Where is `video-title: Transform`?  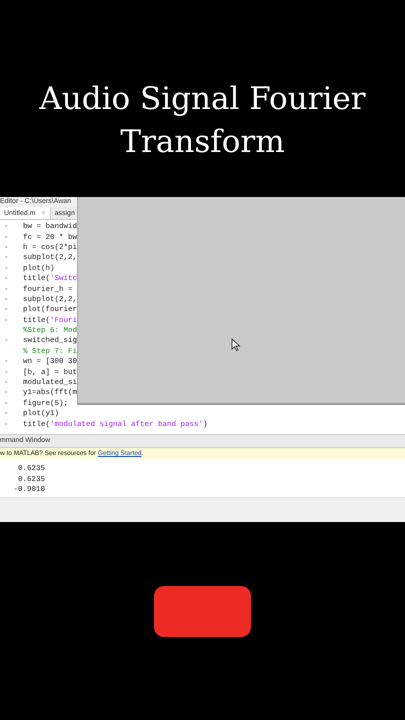
video-title: Transform is located at coordinates (202, 142).